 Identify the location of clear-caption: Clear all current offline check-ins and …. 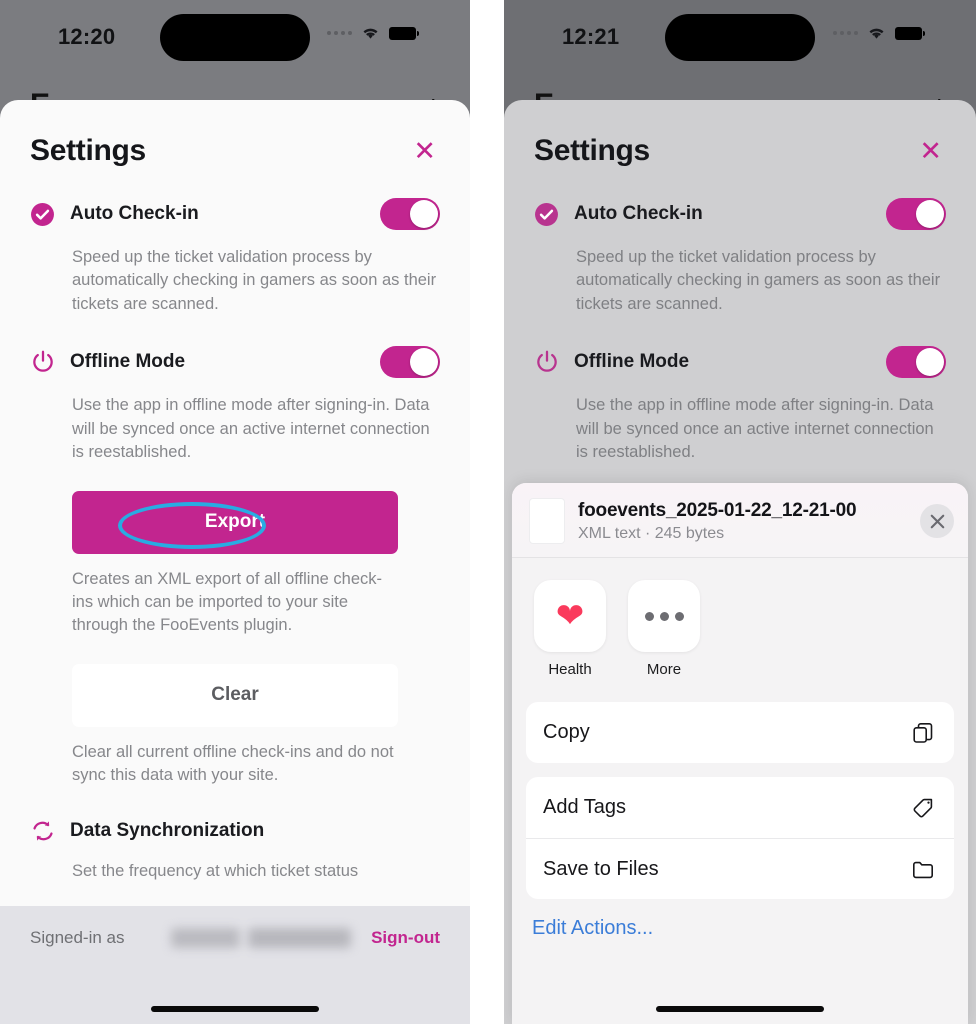
(233, 763).